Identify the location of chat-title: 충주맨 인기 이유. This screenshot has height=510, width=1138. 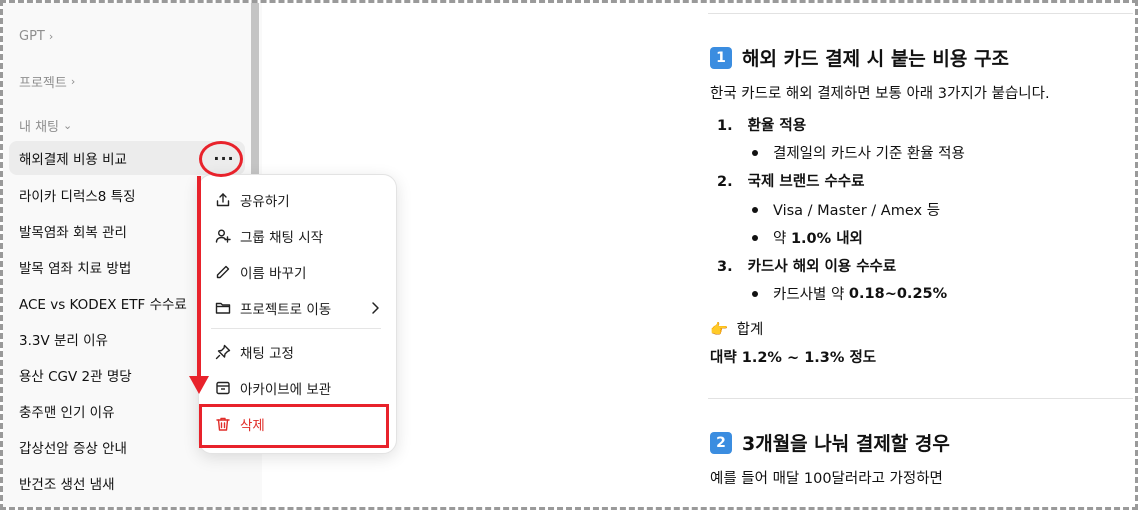
(67, 413).